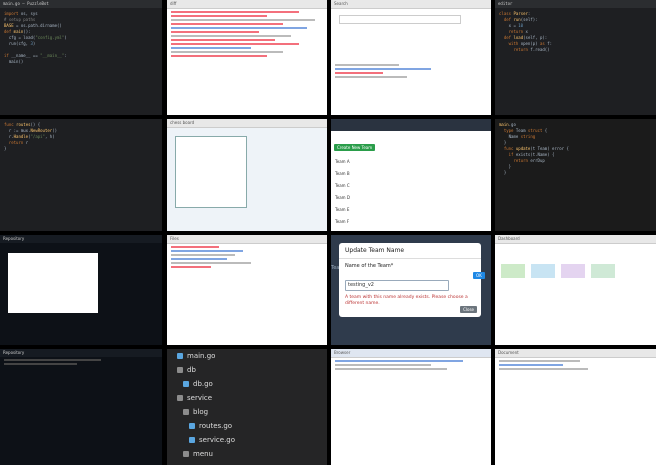  What do you see at coordinates (247, 370) in the screenshot?
I see `tree-item-folder: db` at bounding box center [247, 370].